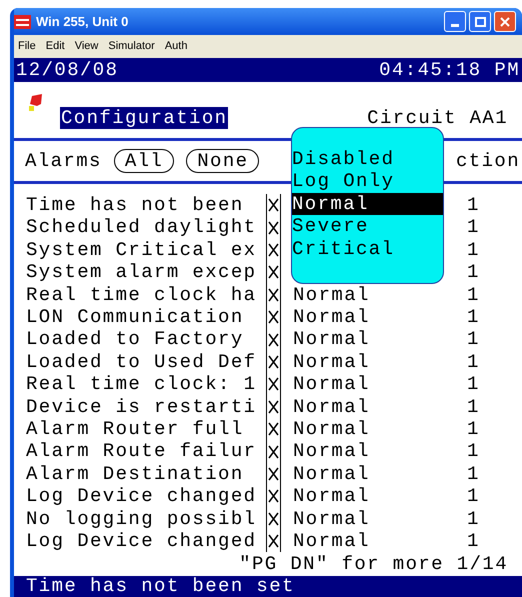 This screenshot has height=597, width=522. Describe the element at coordinates (135, 429) in the screenshot. I see `alarm-name: Alarm Router full` at that location.